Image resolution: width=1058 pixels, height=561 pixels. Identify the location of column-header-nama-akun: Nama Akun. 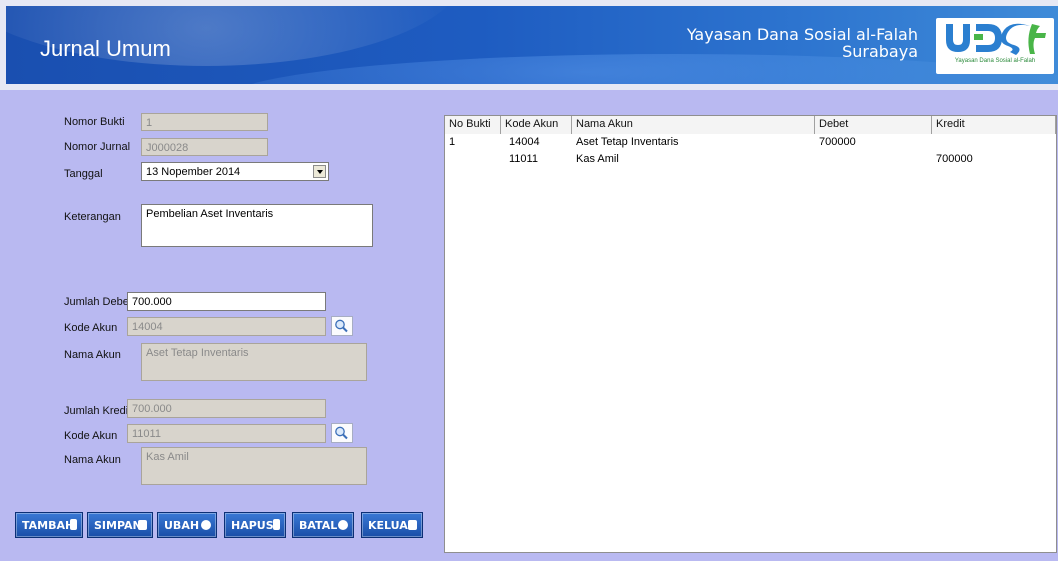
(693, 125).